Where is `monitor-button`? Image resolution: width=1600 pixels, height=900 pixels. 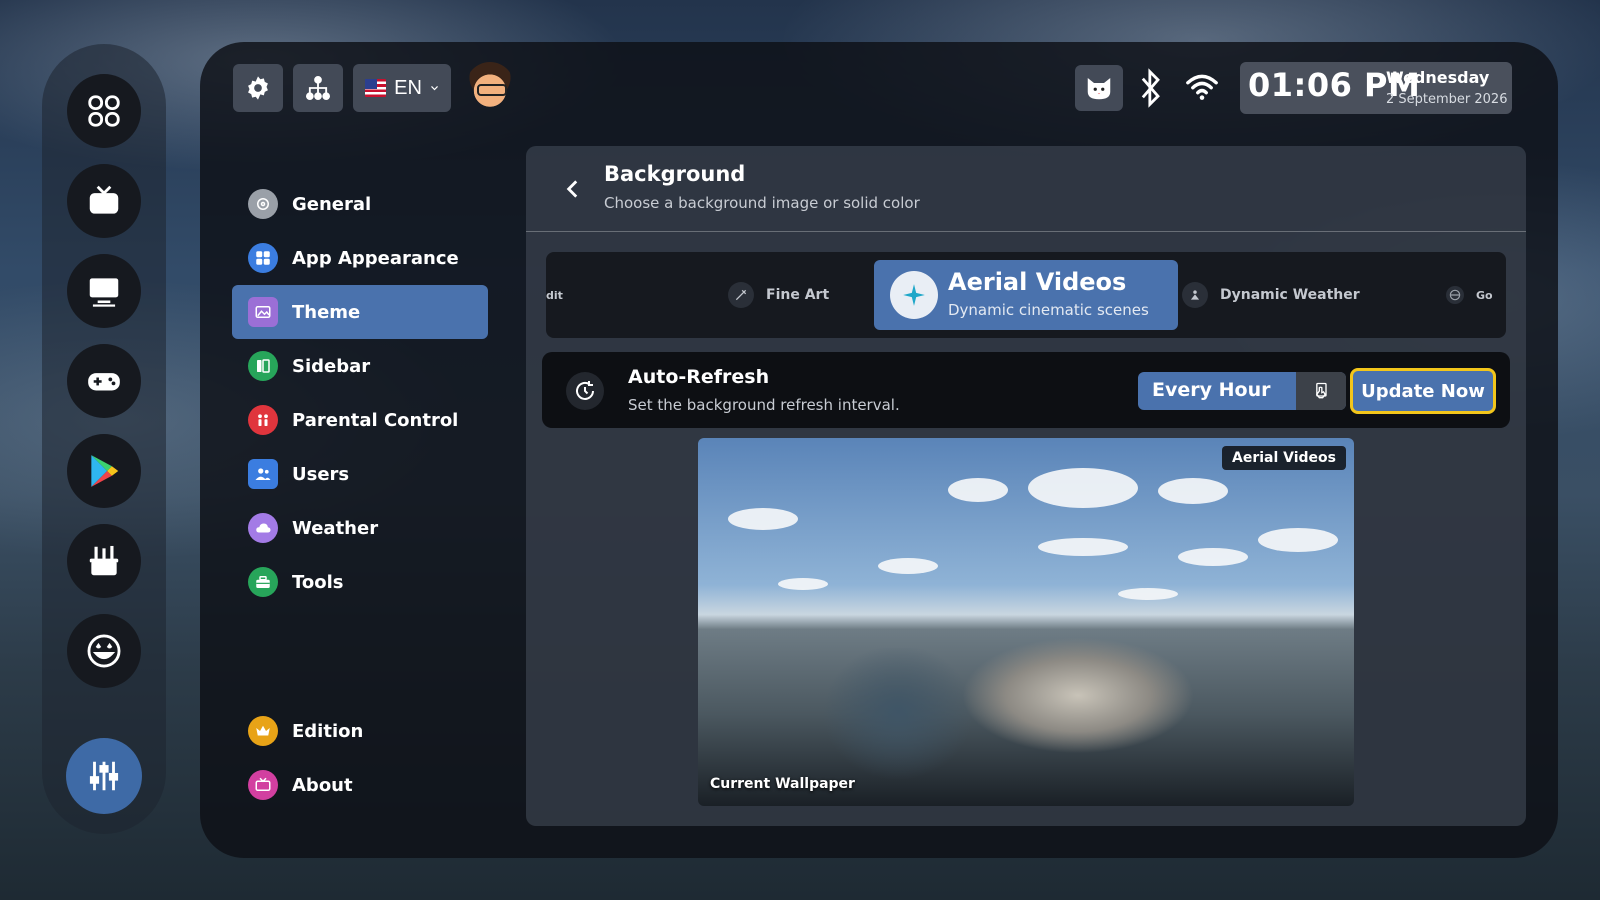
monitor-button is located at coordinates (104, 291).